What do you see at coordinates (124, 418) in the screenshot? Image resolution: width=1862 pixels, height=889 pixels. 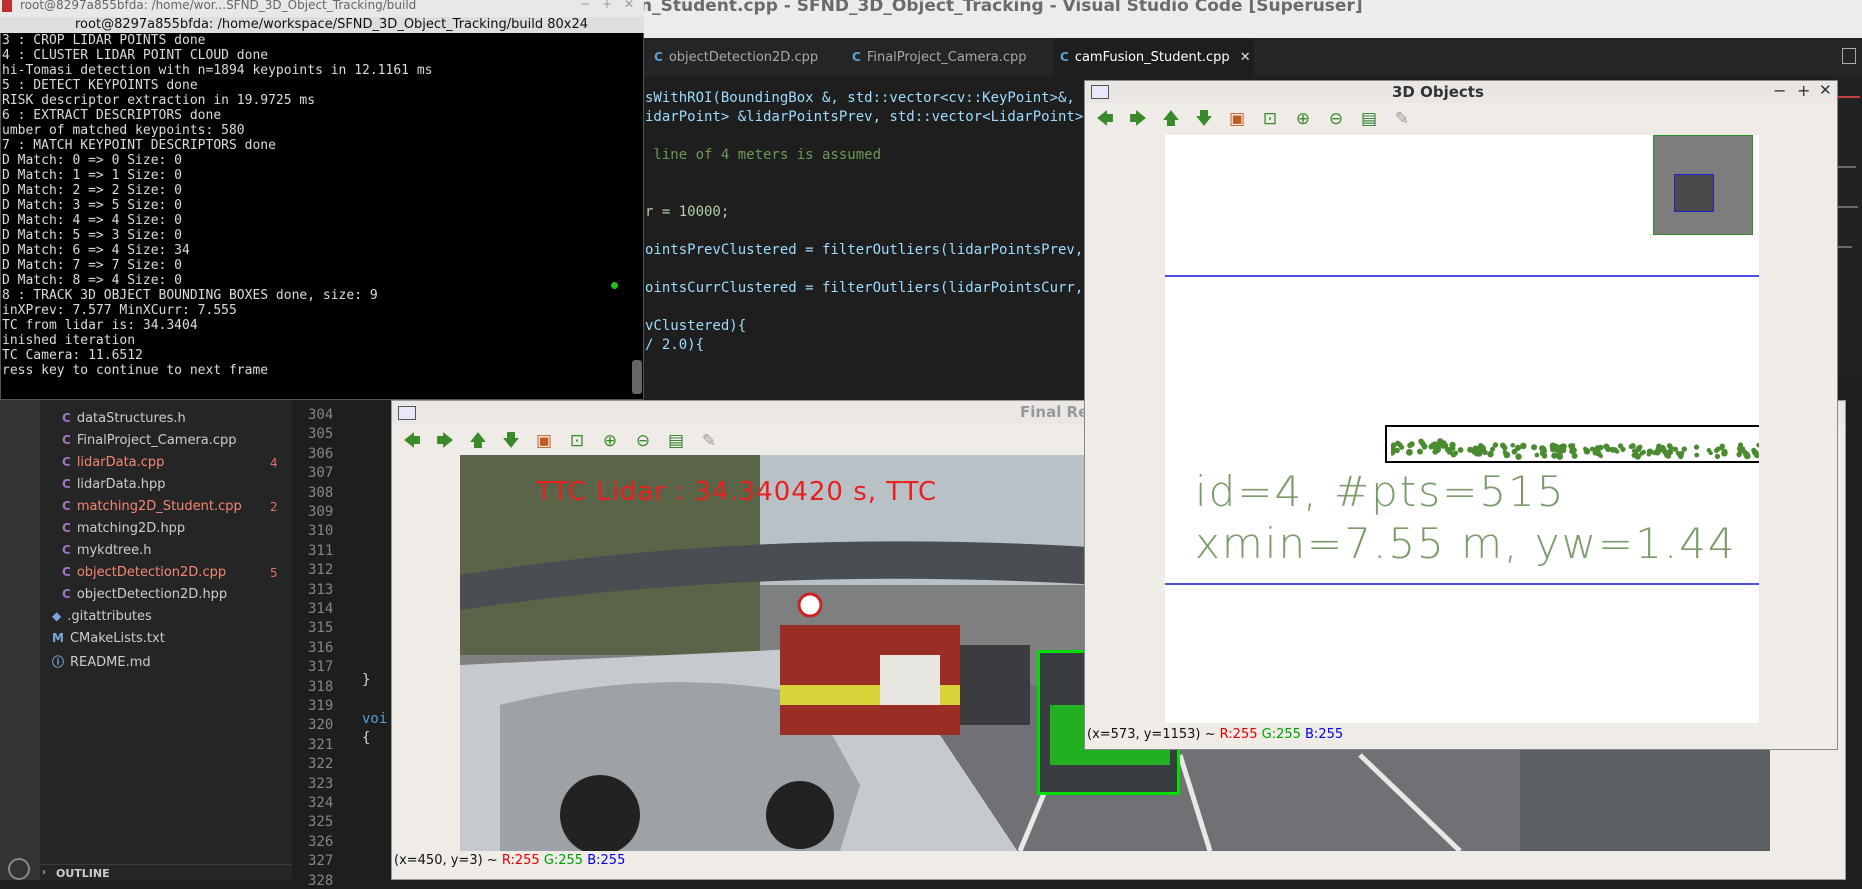 I see `explorer-item: CdataStructures.h` at bounding box center [124, 418].